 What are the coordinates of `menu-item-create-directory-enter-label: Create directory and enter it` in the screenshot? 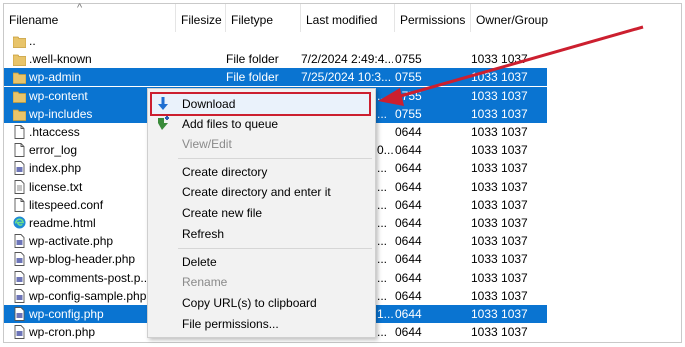 It's located at (256, 192).